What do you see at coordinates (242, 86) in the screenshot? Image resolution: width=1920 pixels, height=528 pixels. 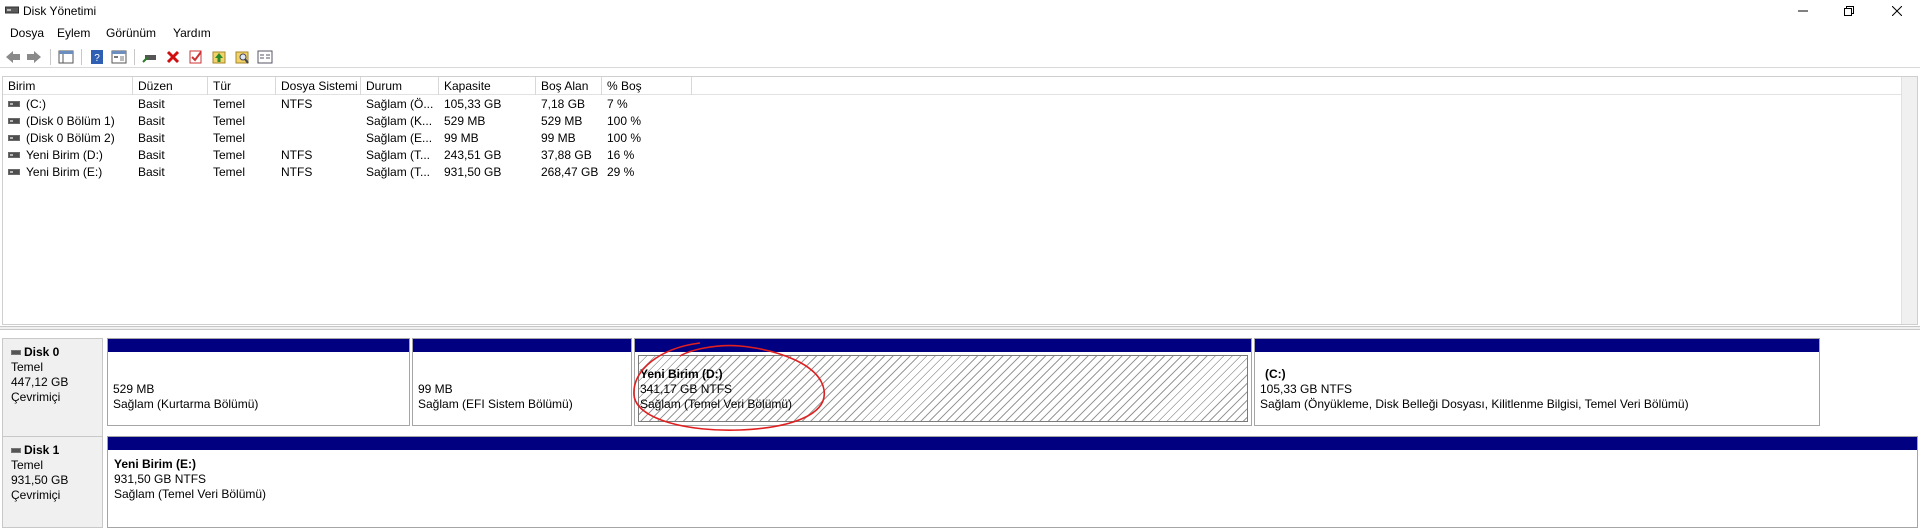 I see `column-header-tur: Tür` at bounding box center [242, 86].